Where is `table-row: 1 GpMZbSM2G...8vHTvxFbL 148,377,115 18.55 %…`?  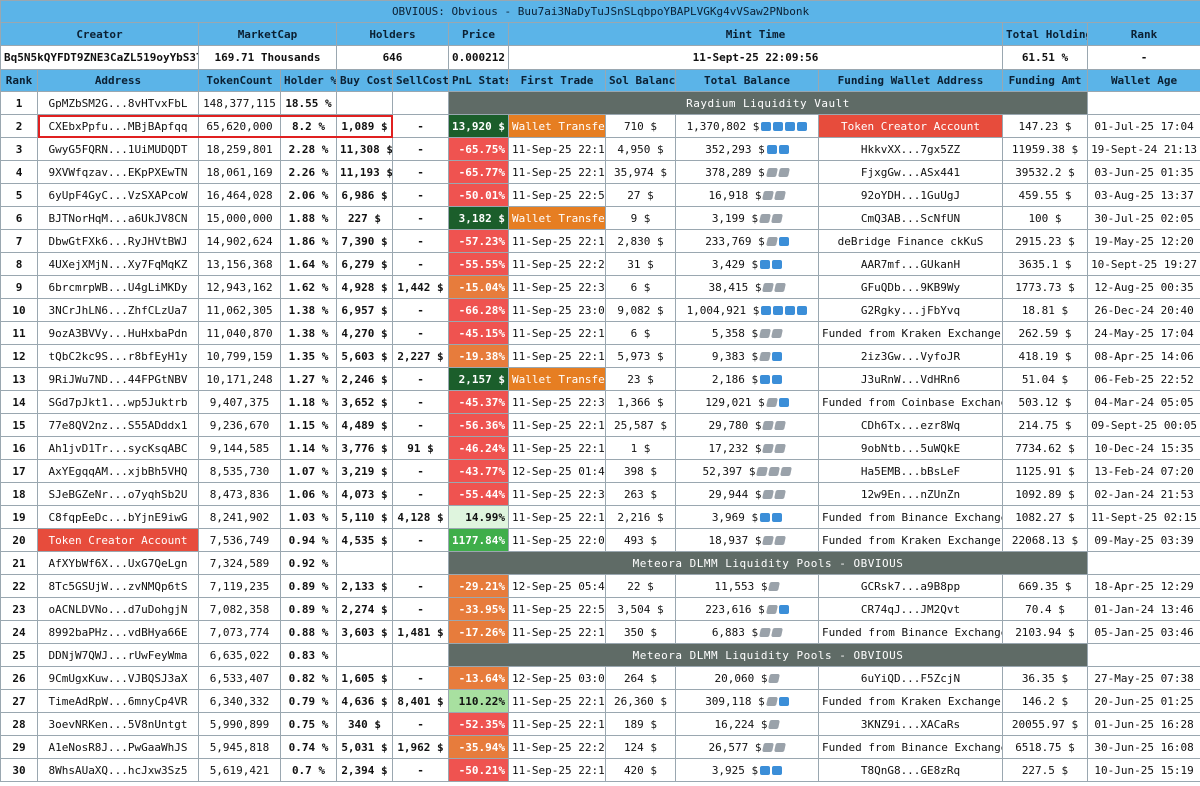 table-row: 1 GpMZbSM2G...8vHTvxFbL 148,377,115 18.55 %… is located at coordinates (600, 103).